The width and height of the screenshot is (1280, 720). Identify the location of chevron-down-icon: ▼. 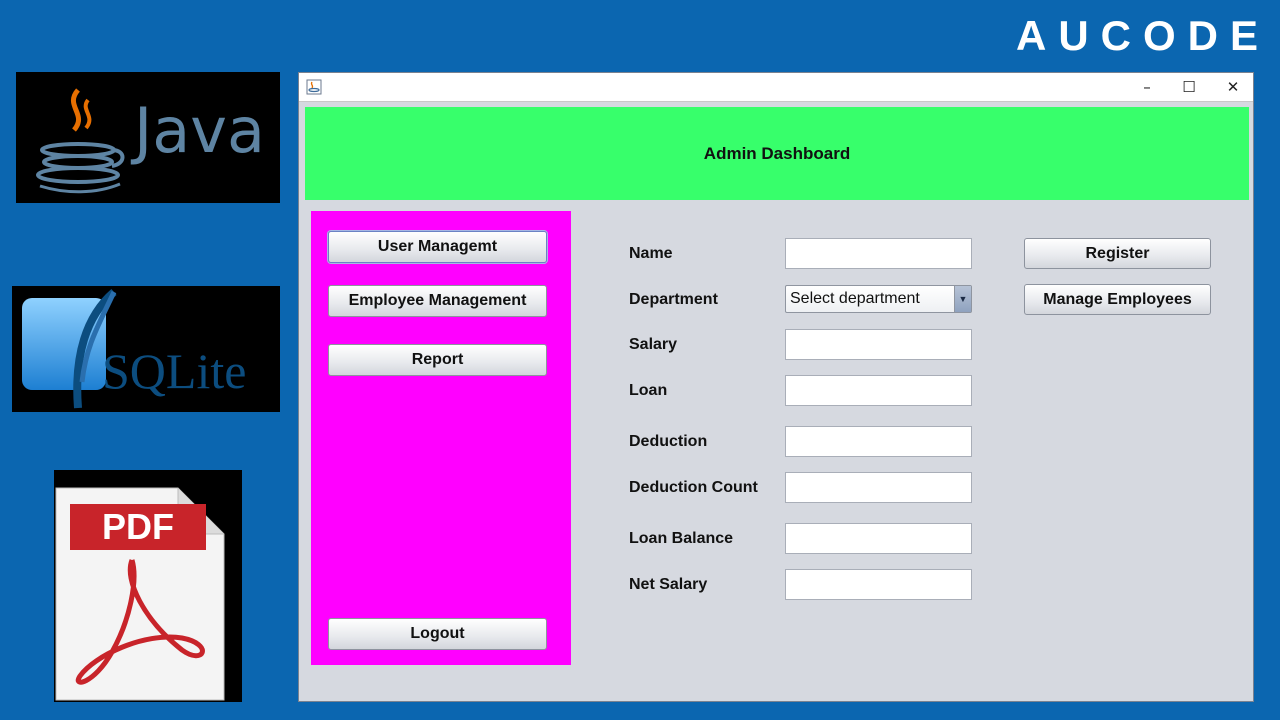
(962, 299).